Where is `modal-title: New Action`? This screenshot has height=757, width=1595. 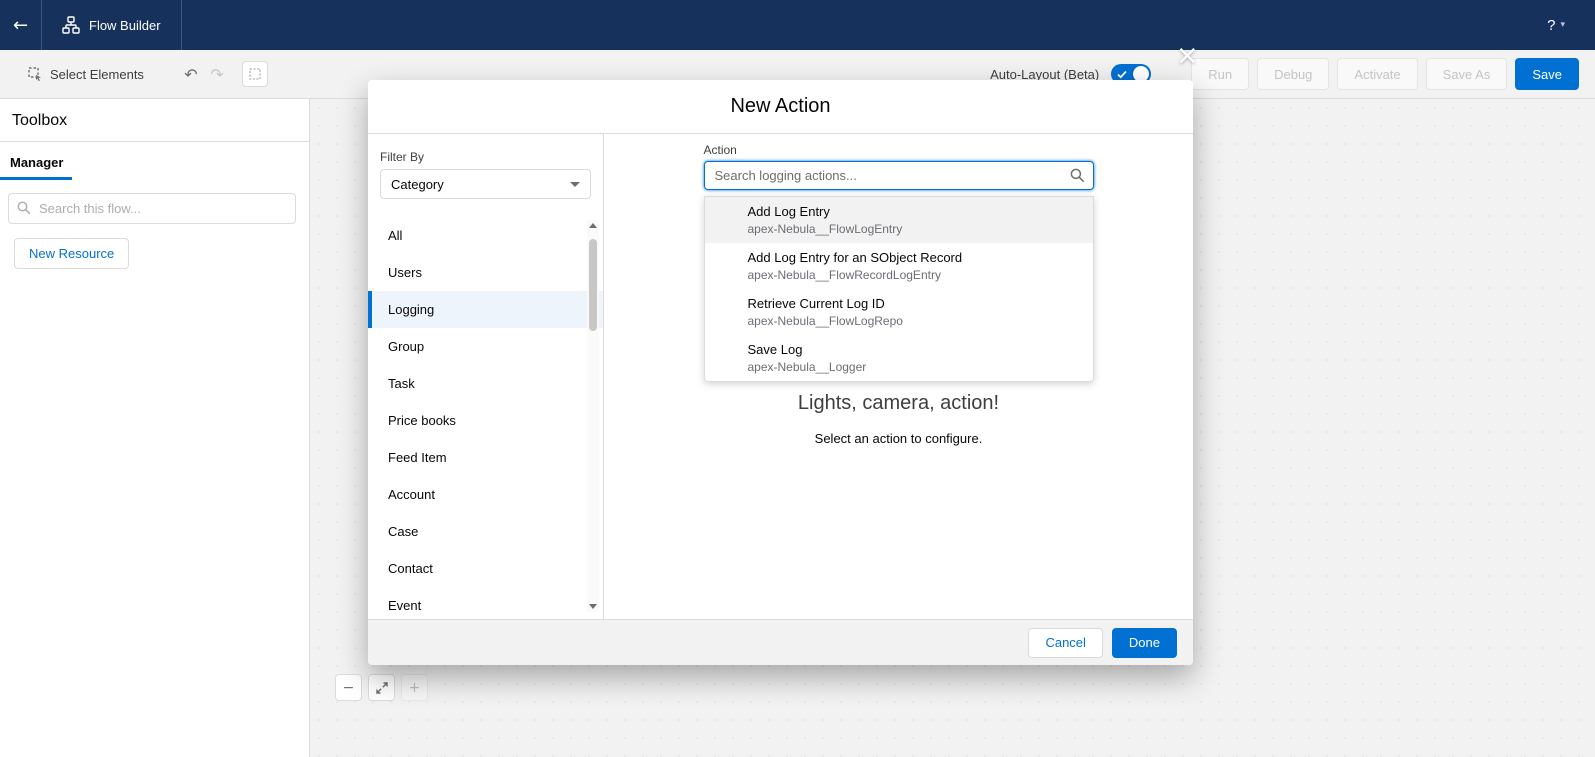
modal-title: New Action is located at coordinates (780, 106).